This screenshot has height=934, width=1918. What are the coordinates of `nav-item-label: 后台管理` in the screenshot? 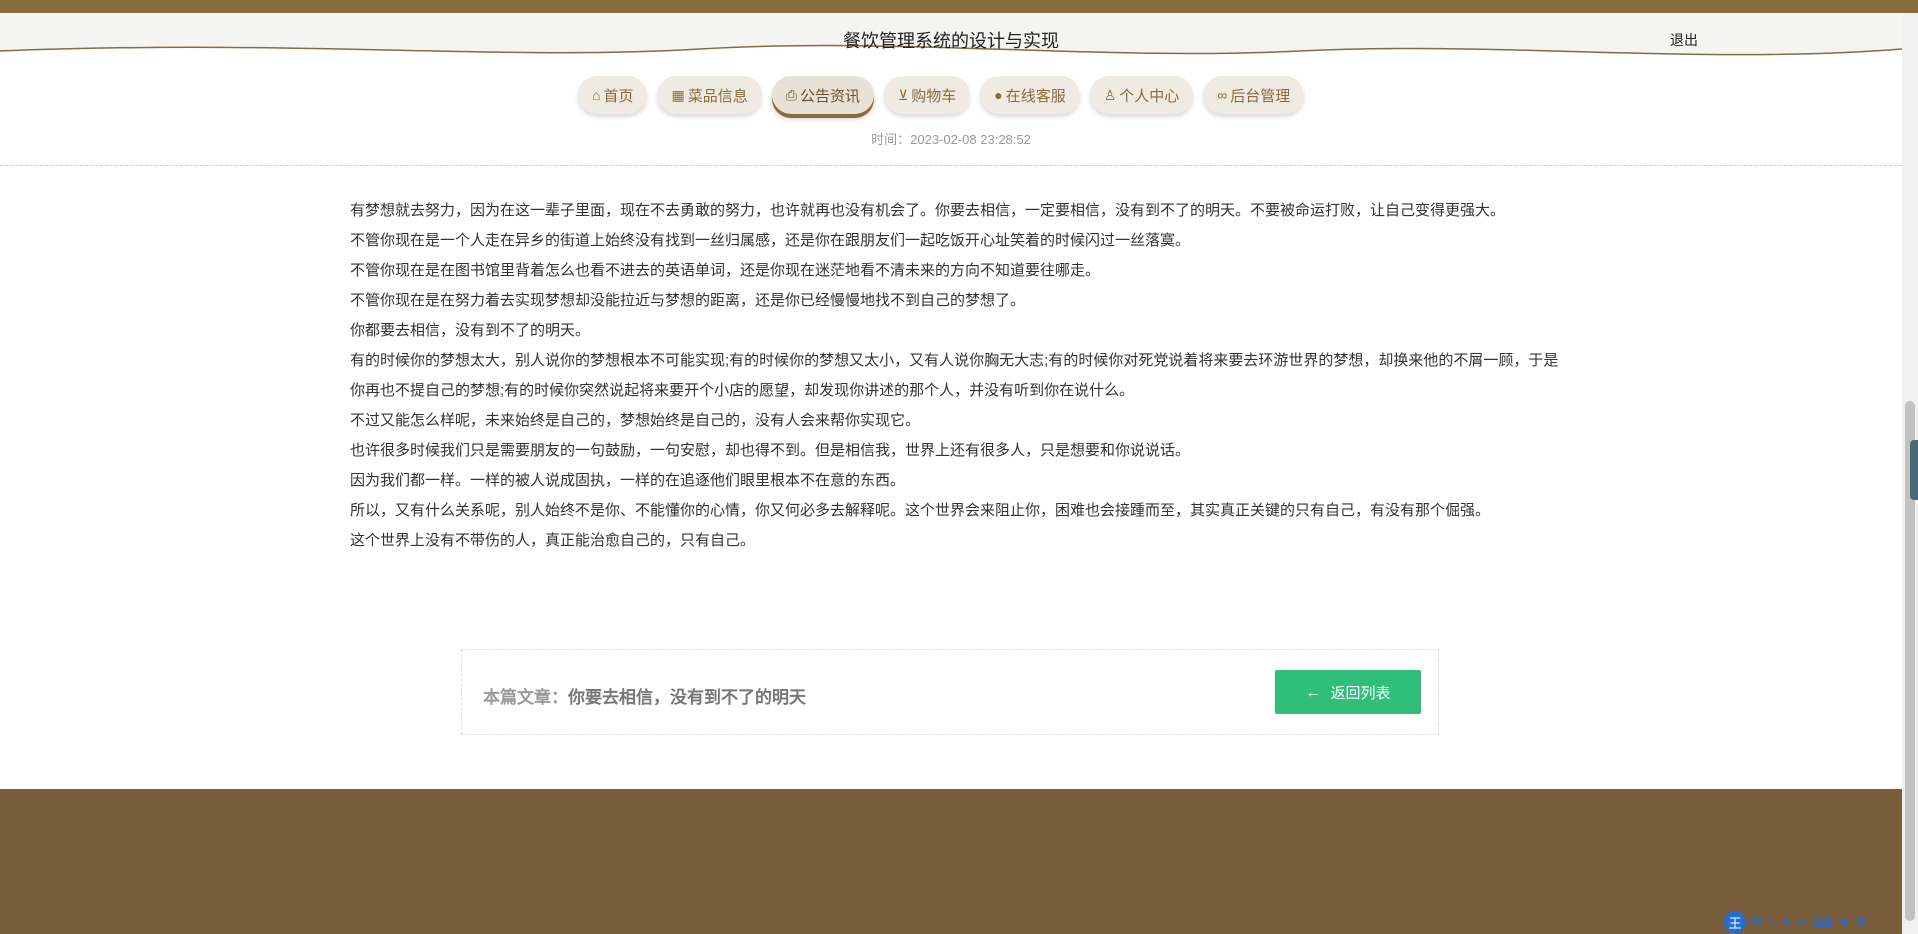 It's located at (1260, 96).